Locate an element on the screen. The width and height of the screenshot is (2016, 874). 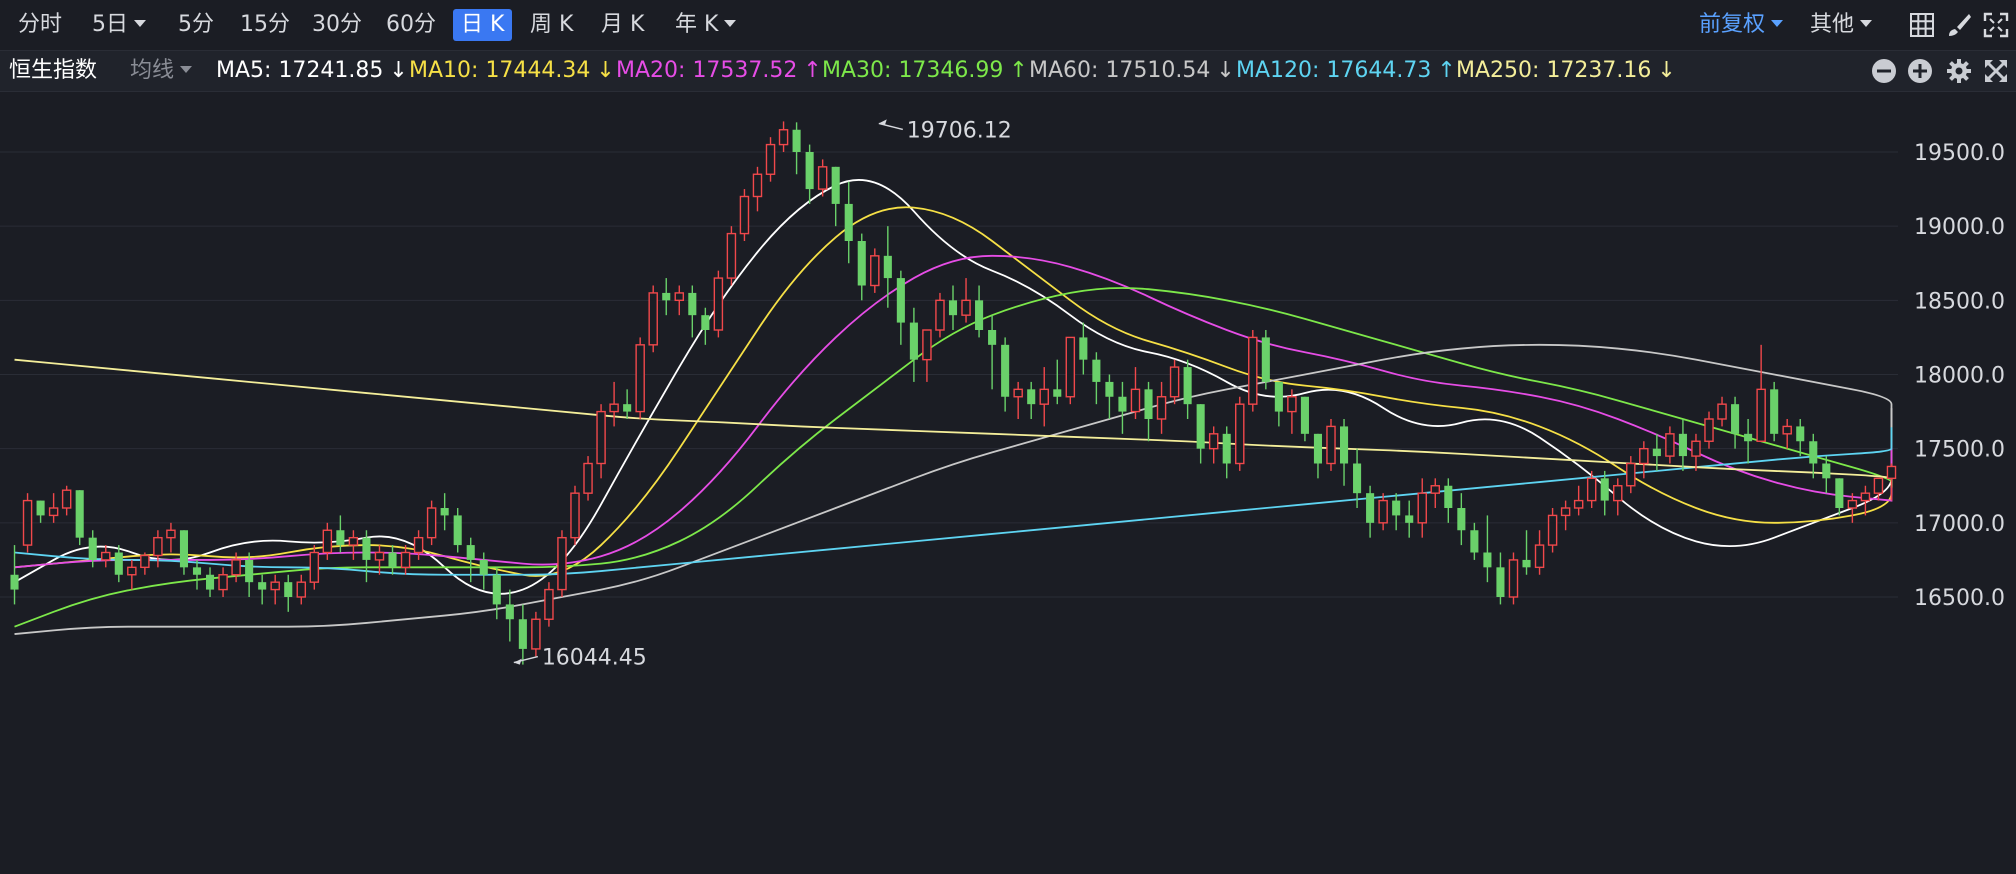
tab-label: 月 K is located at coordinates (623, 24).